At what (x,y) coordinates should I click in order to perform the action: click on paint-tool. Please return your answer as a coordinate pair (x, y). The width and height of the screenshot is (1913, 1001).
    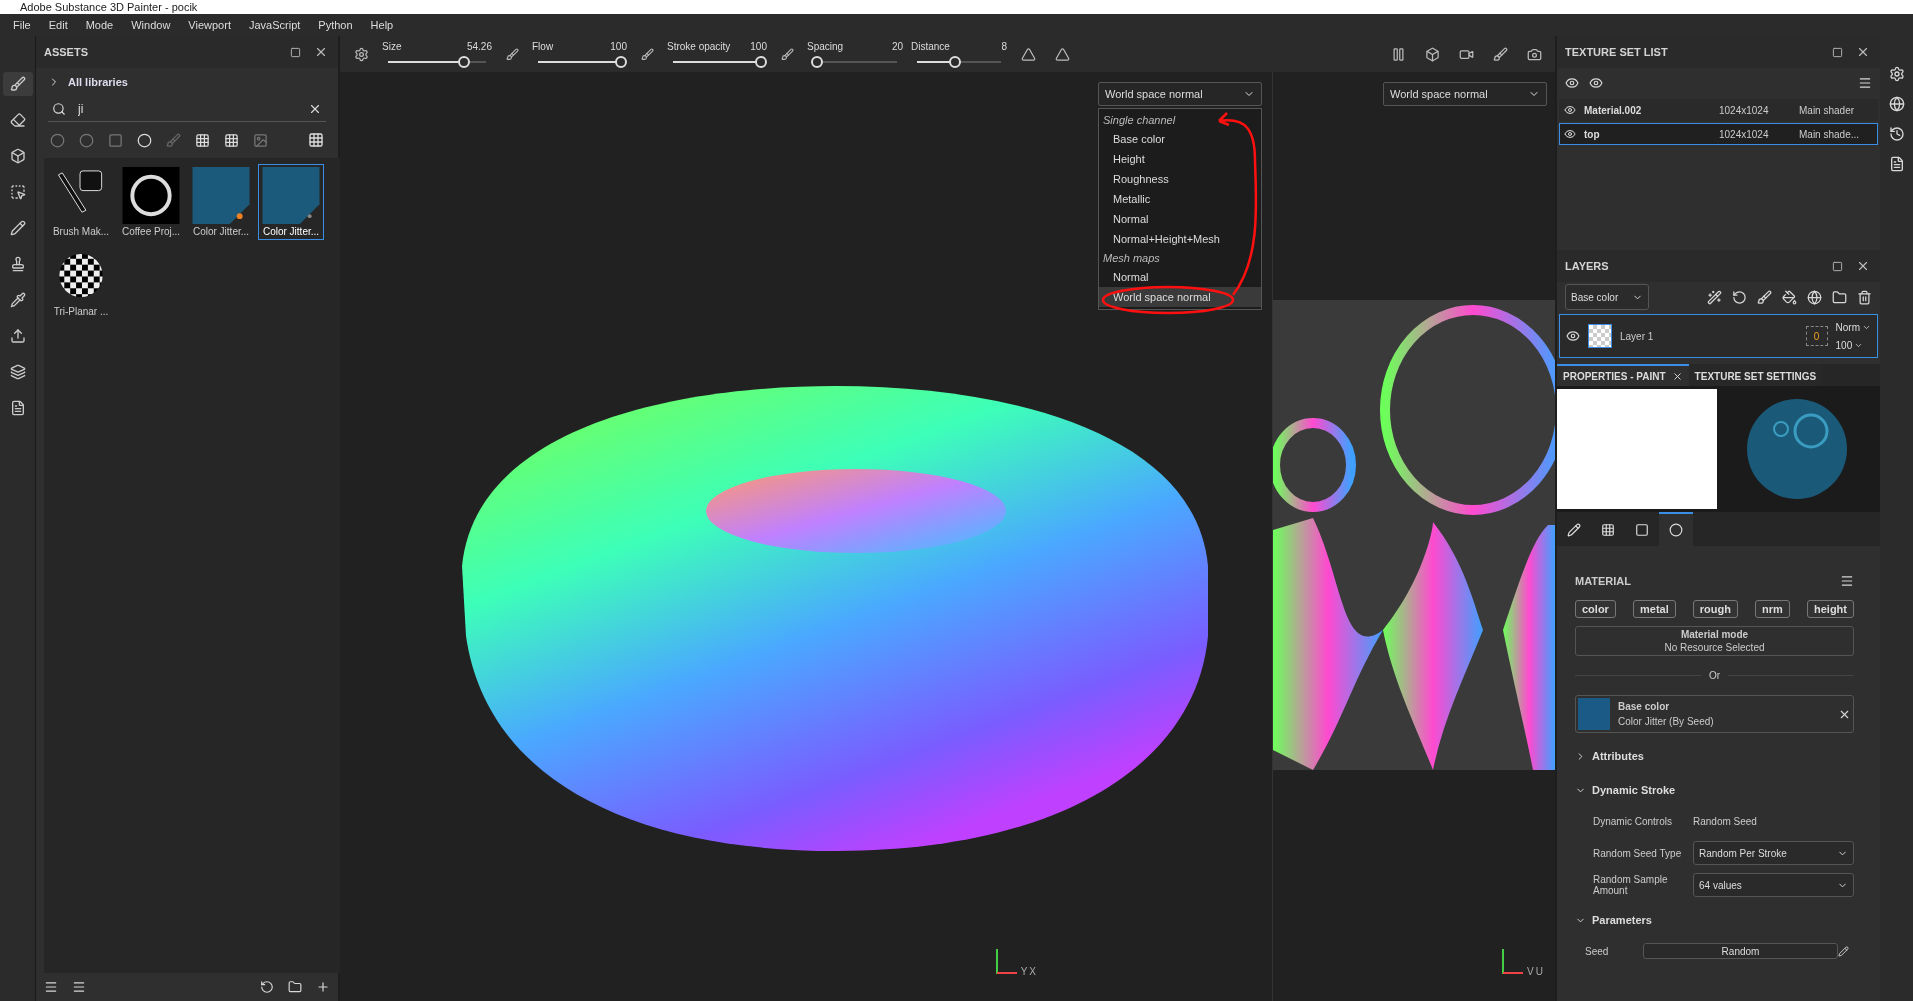
    Looking at the image, I should click on (17, 84).